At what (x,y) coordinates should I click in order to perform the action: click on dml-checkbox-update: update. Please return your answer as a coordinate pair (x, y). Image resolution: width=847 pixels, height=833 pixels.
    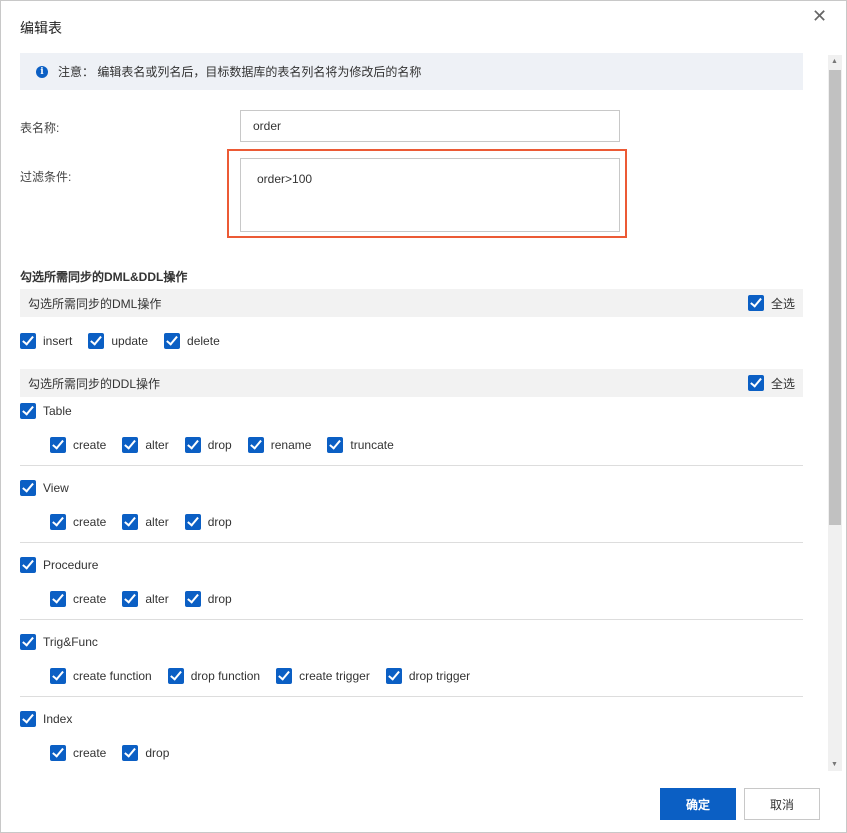
    Looking at the image, I should click on (118, 341).